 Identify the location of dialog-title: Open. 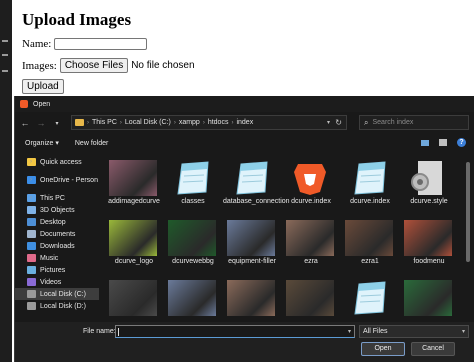
(42, 104).